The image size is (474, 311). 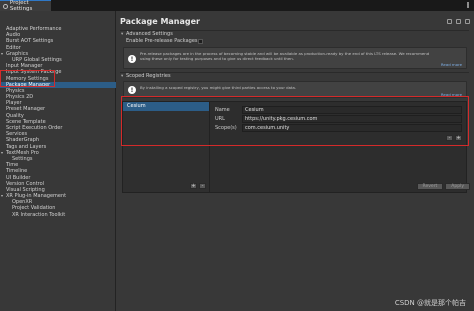 I want to click on sidebar-item-label: Adaptive Performance, so click(x=34, y=29).